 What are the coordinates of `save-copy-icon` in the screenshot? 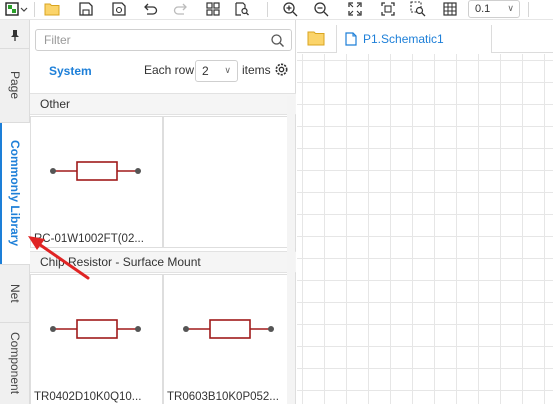 It's located at (119, 9).